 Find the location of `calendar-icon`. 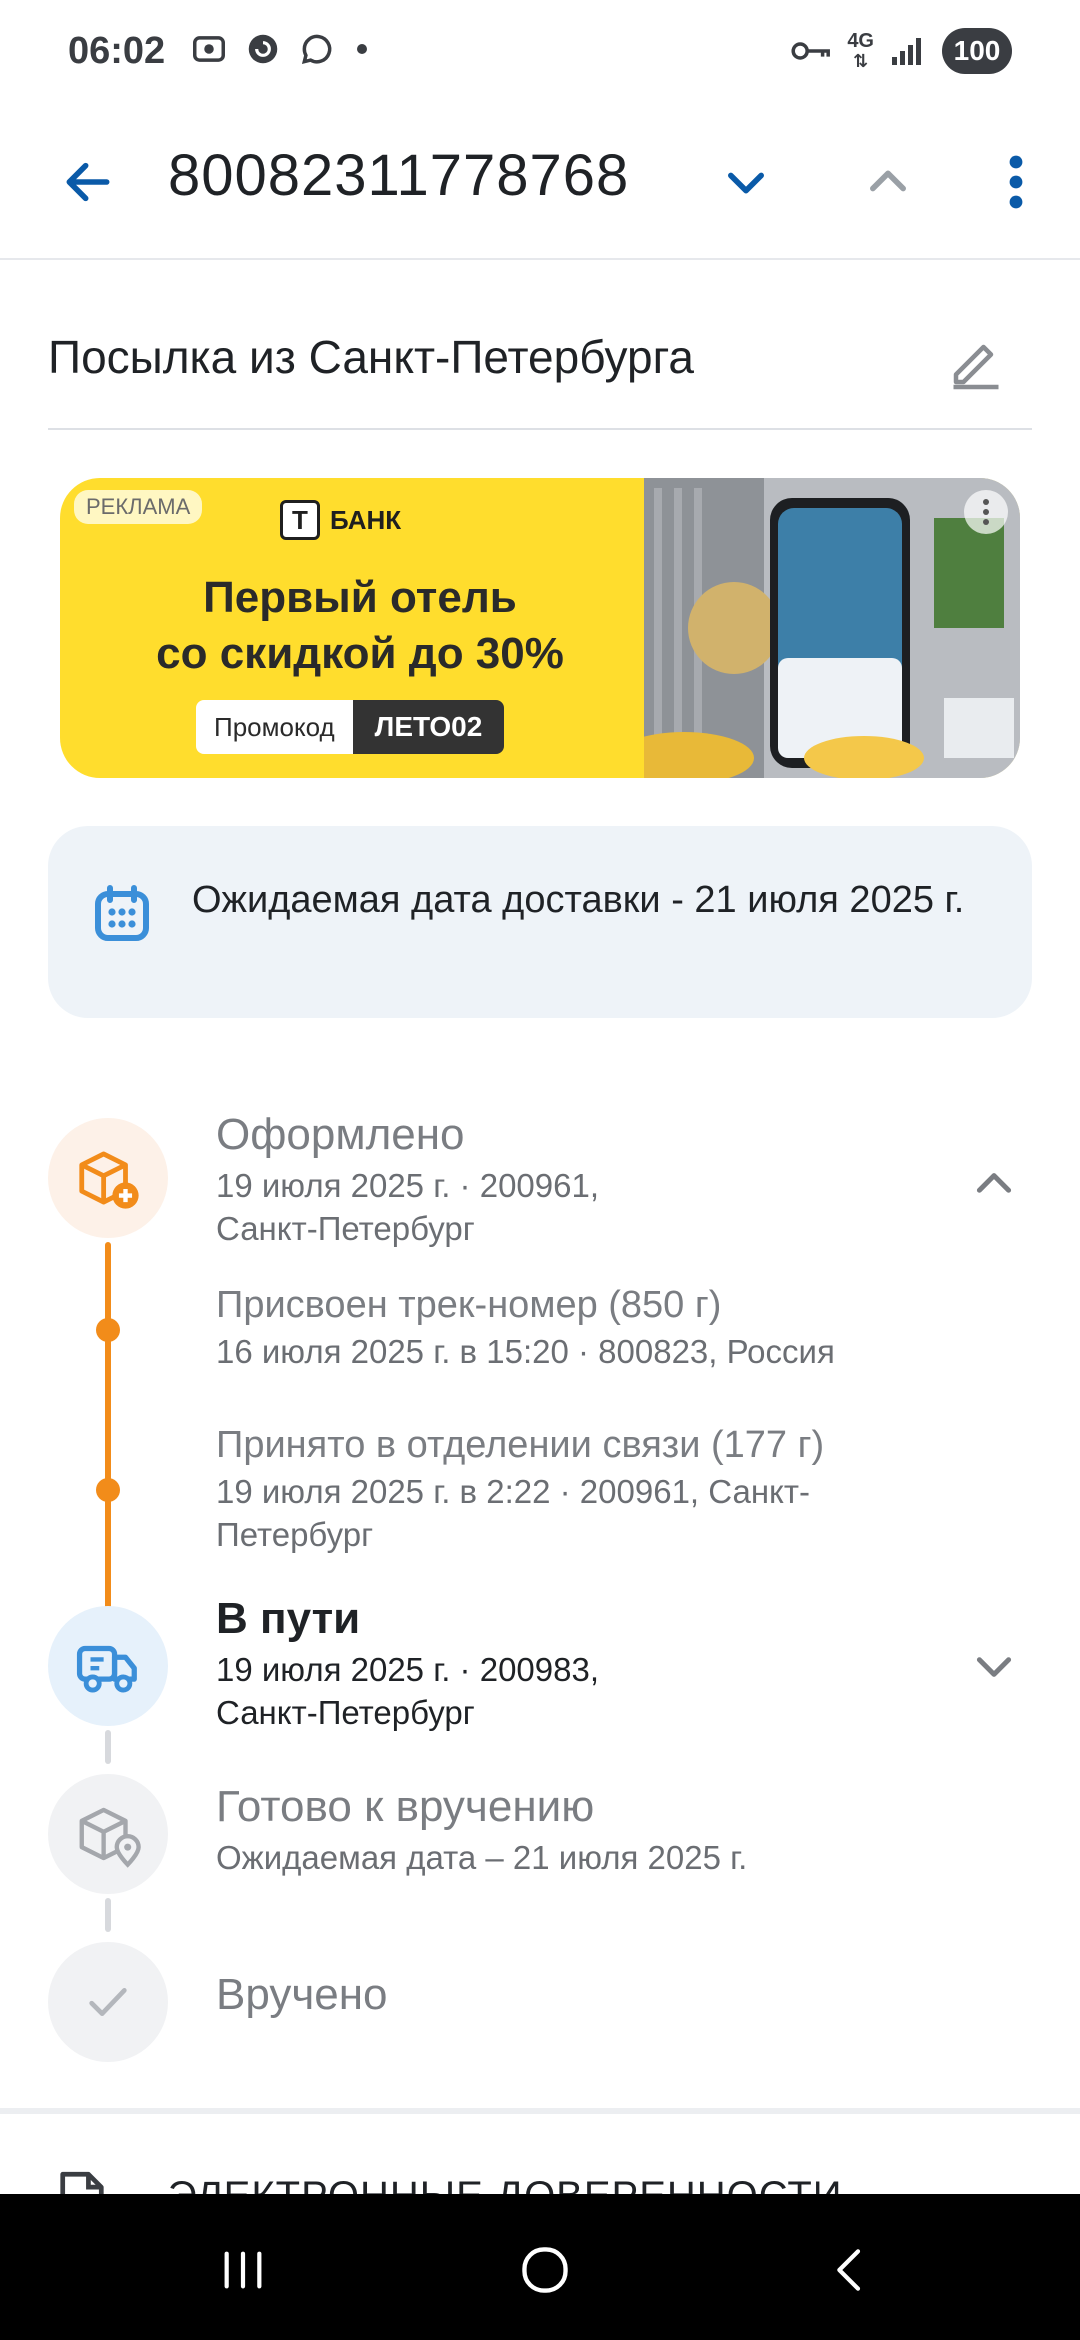

calendar-icon is located at coordinates (122, 913).